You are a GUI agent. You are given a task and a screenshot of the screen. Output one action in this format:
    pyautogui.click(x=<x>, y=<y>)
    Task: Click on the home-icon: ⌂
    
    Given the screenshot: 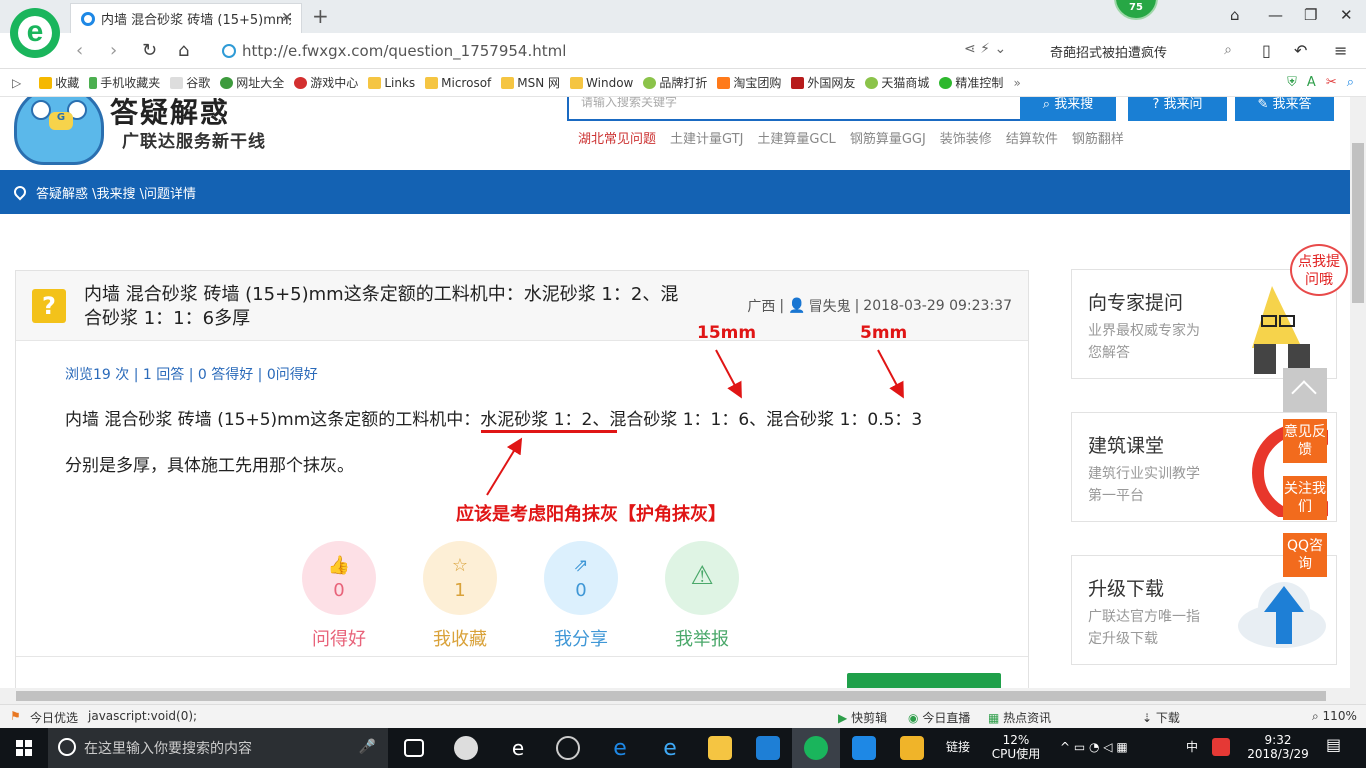 What is the action you would take?
    pyautogui.click(x=183, y=50)
    